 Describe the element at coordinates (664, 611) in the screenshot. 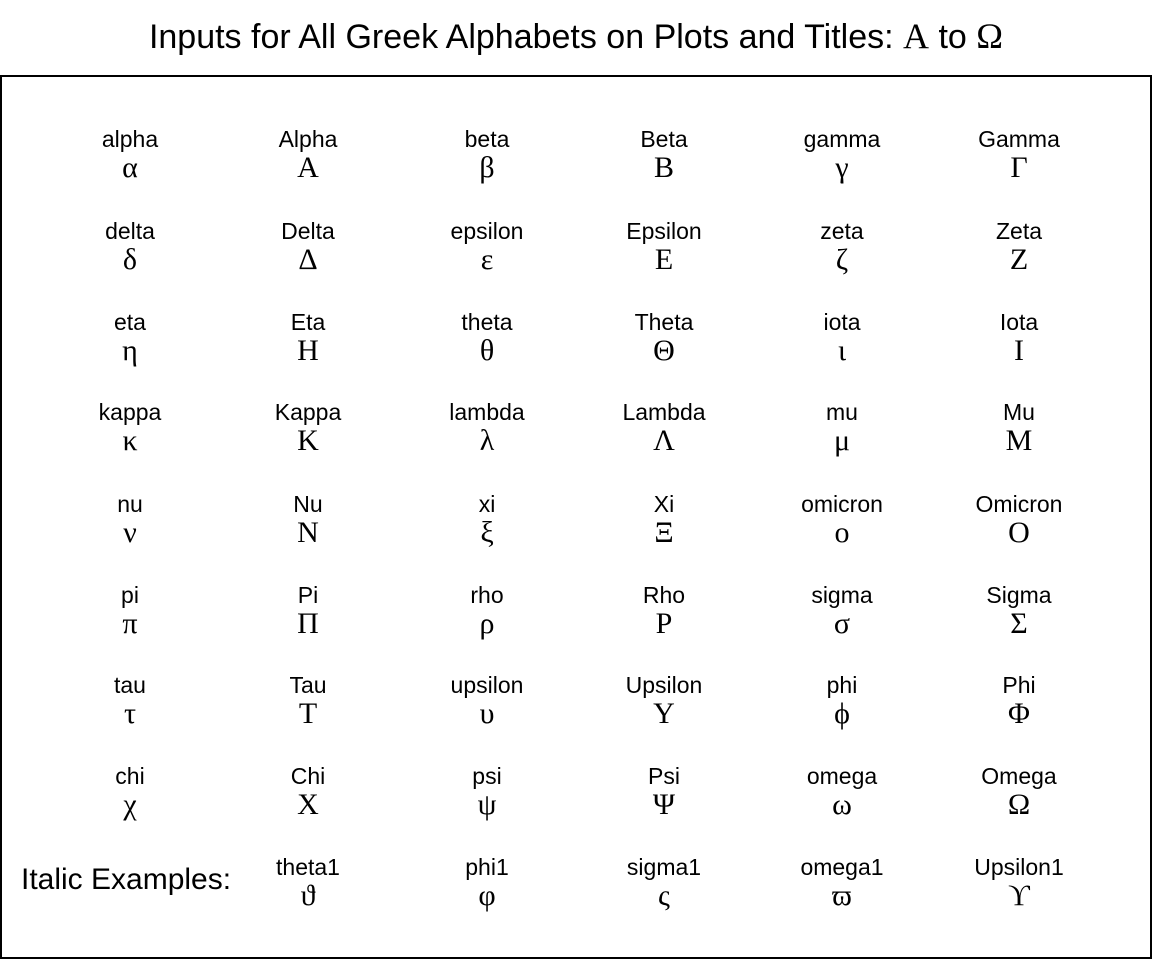

I see `greek-cell-rho-upper: Rho Ρ` at that location.